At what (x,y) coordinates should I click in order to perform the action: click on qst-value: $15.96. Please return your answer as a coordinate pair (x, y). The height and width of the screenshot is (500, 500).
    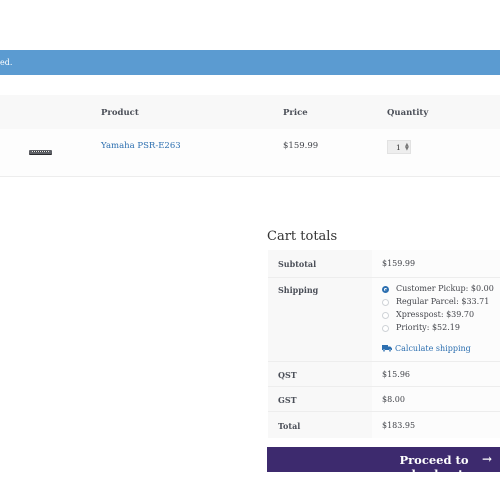
    Looking at the image, I should click on (396, 374).